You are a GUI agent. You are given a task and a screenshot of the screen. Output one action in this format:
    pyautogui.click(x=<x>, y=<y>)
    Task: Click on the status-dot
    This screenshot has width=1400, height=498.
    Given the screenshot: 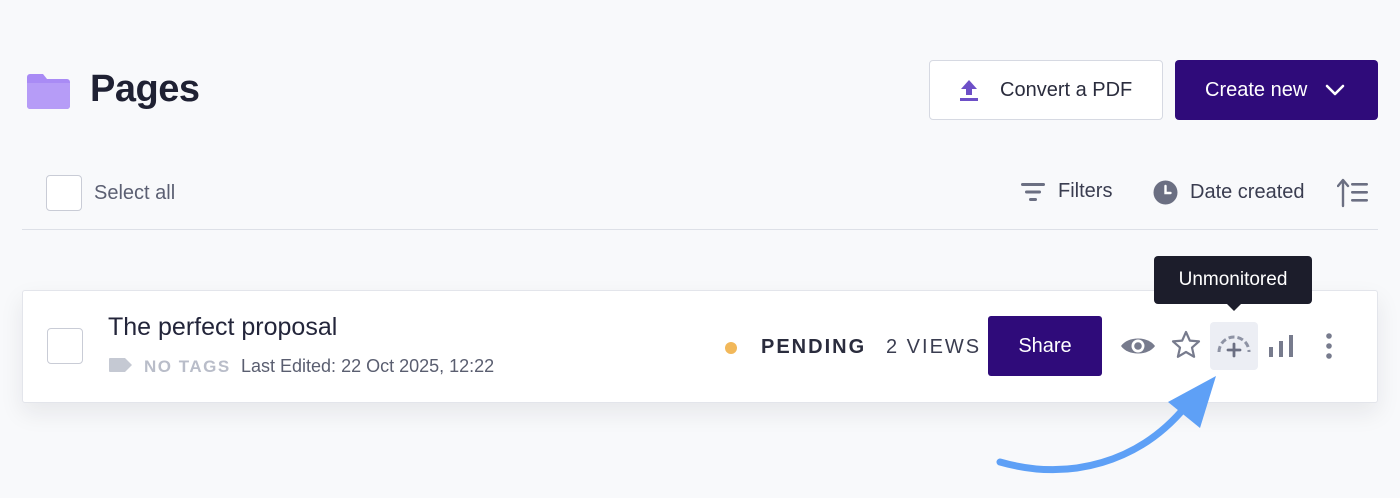 What is the action you would take?
    pyautogui.click(x=731, y=348)
    